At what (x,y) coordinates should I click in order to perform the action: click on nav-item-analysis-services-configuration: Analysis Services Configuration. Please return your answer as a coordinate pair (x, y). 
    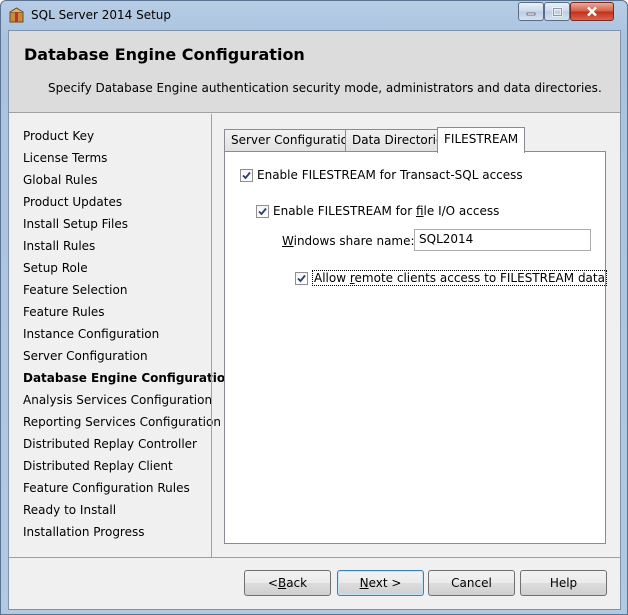
    Looking at the image, I should click on (117, 402).